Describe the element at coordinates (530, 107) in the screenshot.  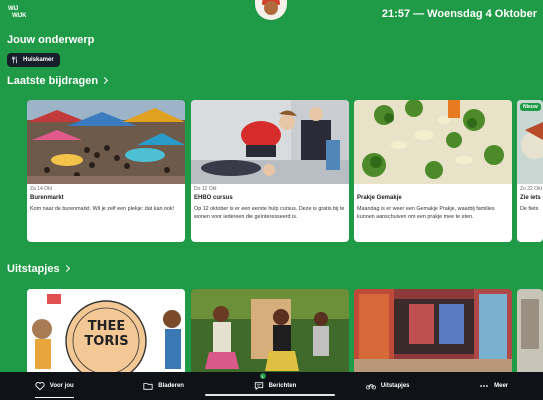
I see `new-badge: Nieuw` at that location.